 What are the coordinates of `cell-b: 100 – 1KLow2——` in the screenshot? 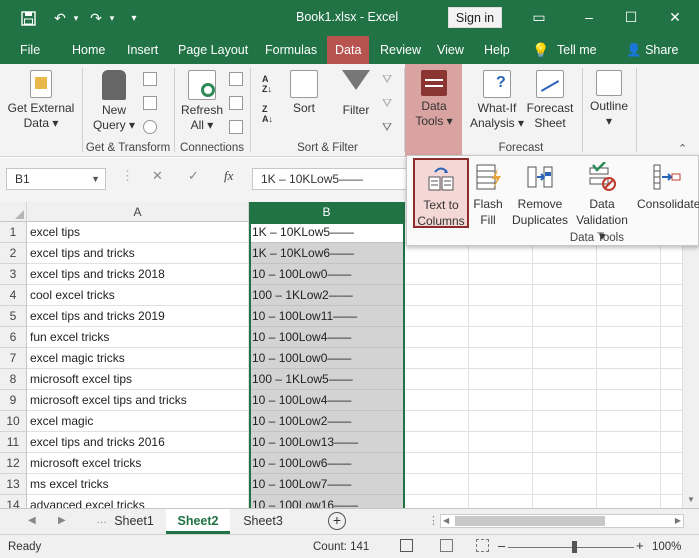 It's located at (327, 295).